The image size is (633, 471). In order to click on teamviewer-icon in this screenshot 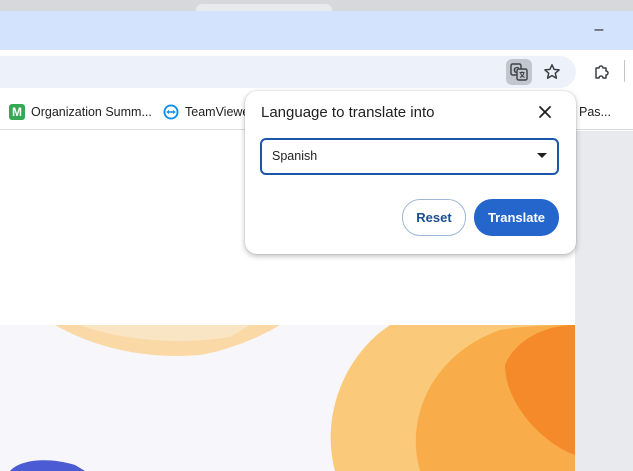, I will do `click(171, 112)`.